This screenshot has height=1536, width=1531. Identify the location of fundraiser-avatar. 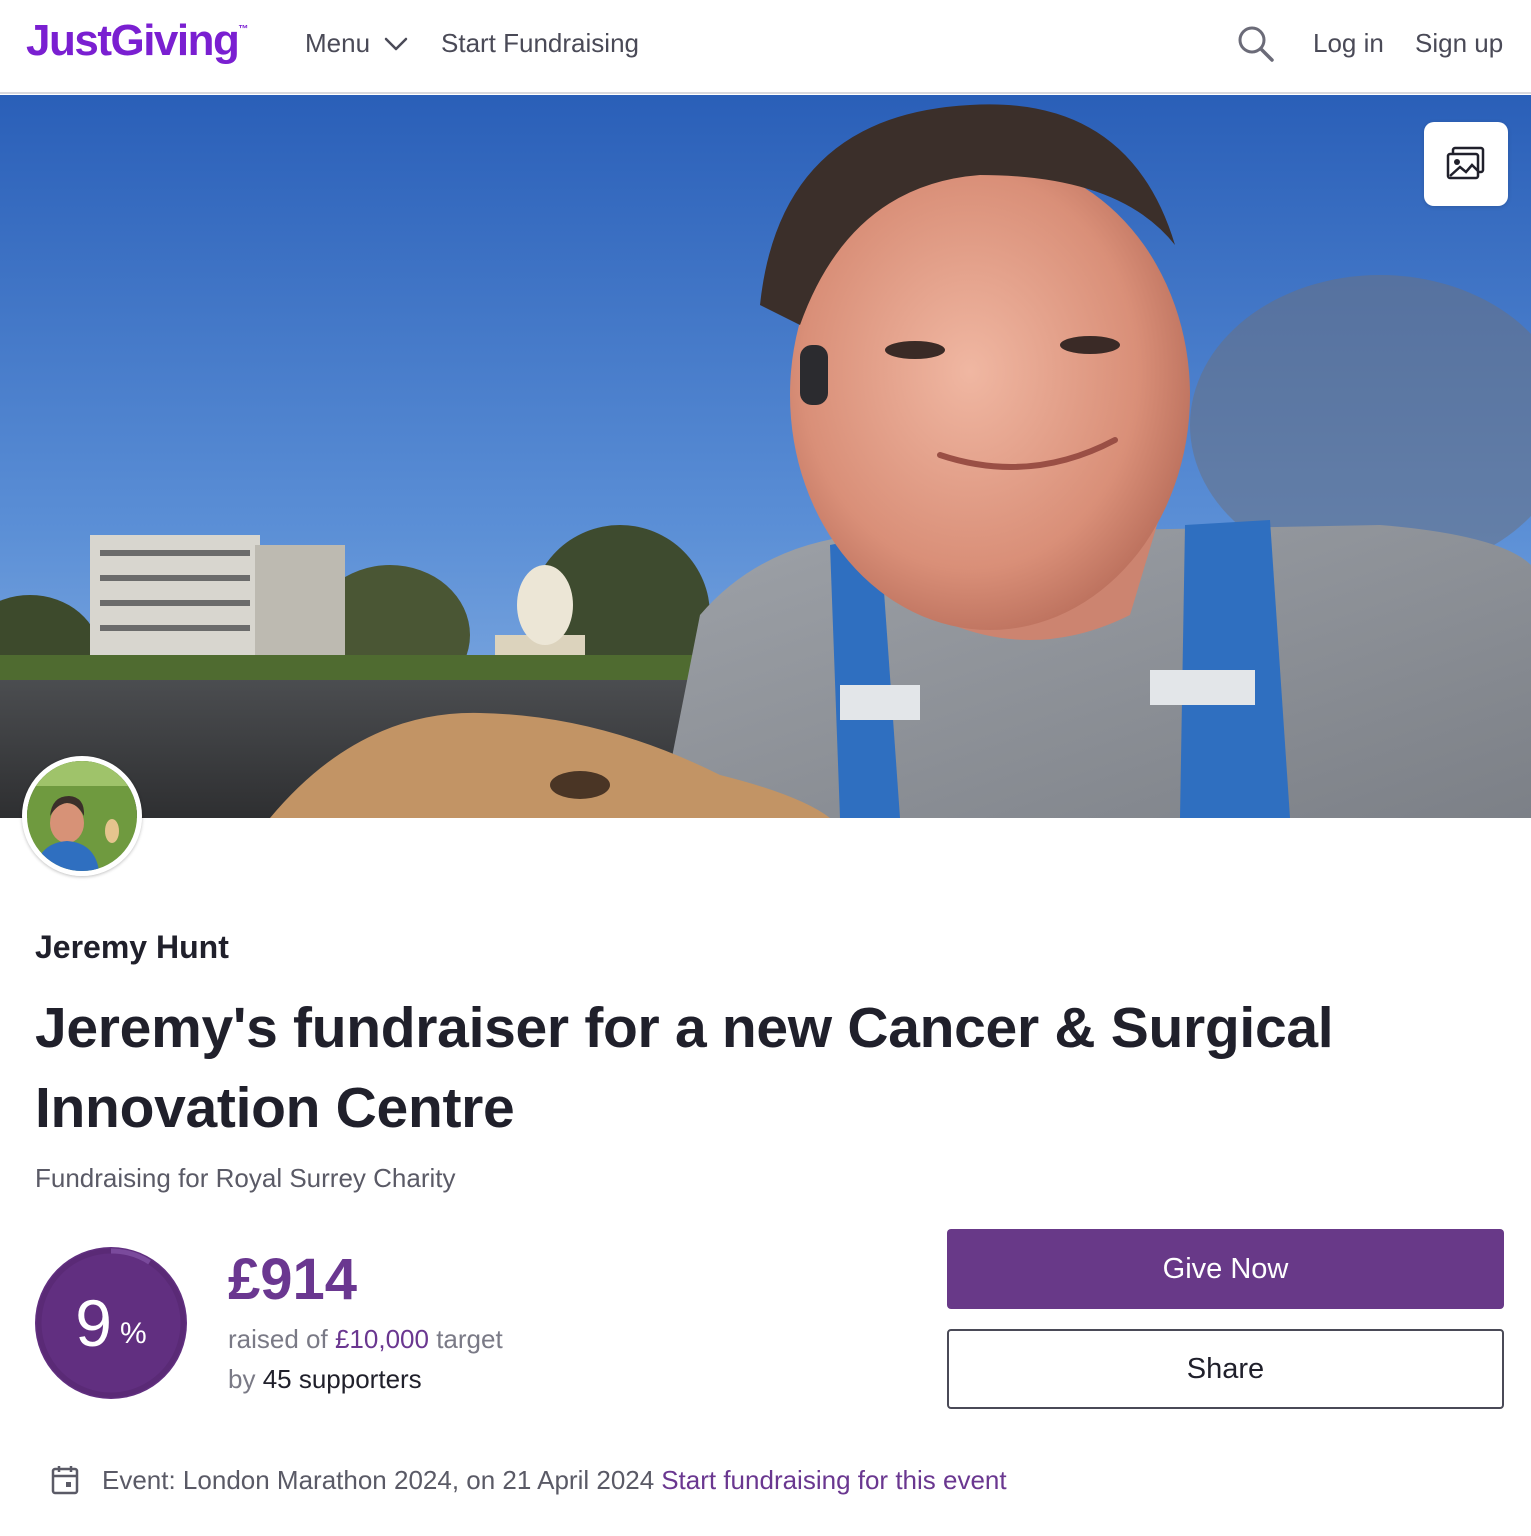
(82, 816).